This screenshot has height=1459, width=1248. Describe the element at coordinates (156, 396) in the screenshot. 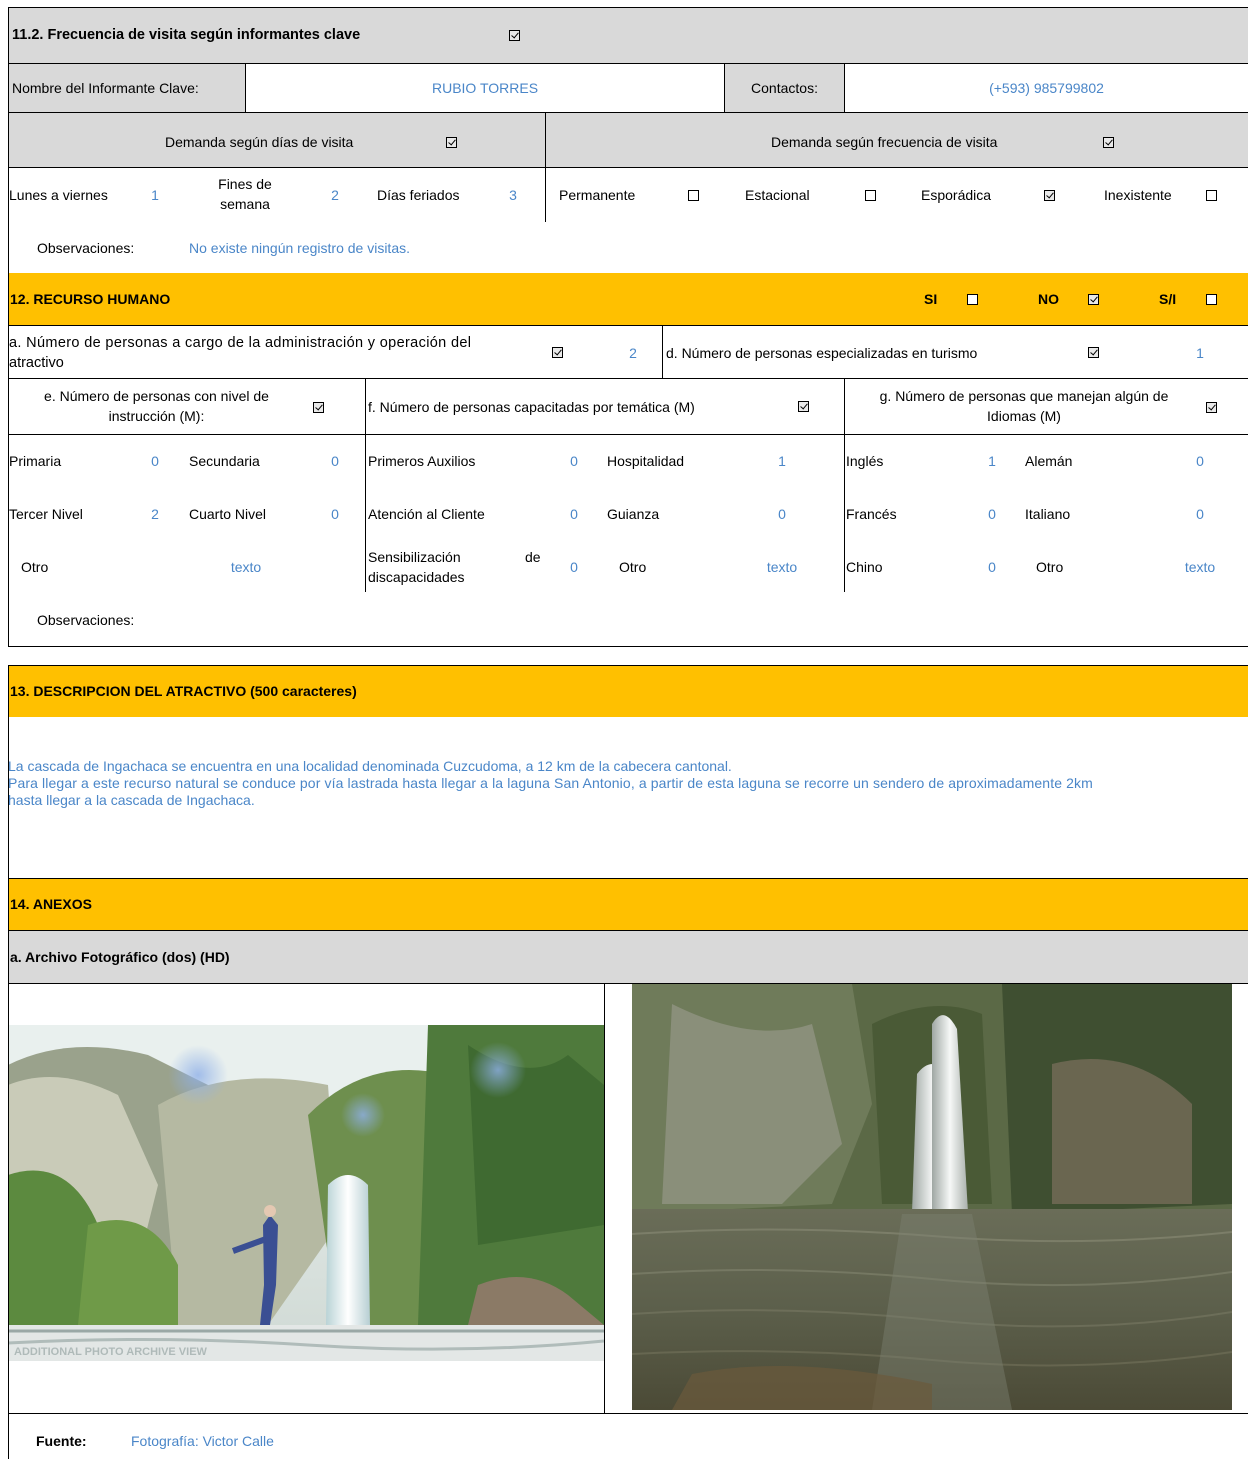

I see `e-label-line1: e. Número de personas con nivel de` at that location.